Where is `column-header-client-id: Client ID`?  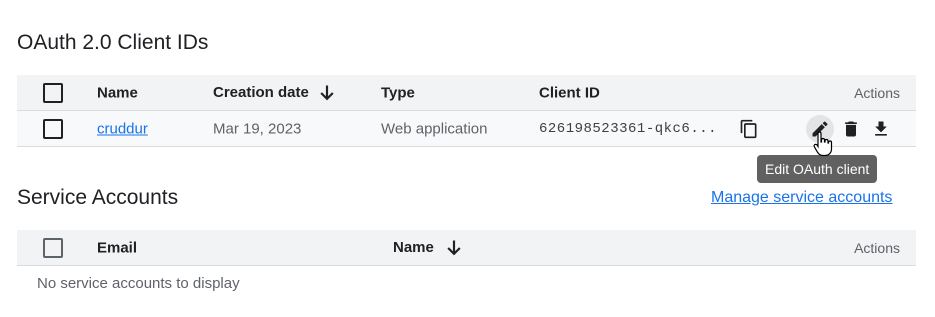
column-header-client-id: Client ID is located at coordinates (569, 92).